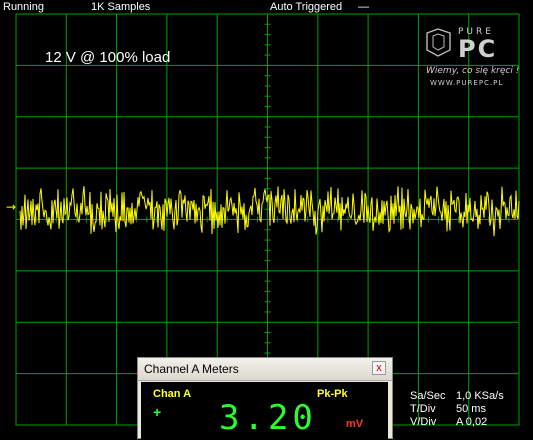  Describe the element at coordinates (269, 211) in the screenshot. I see `channel-a-trace` at that location.